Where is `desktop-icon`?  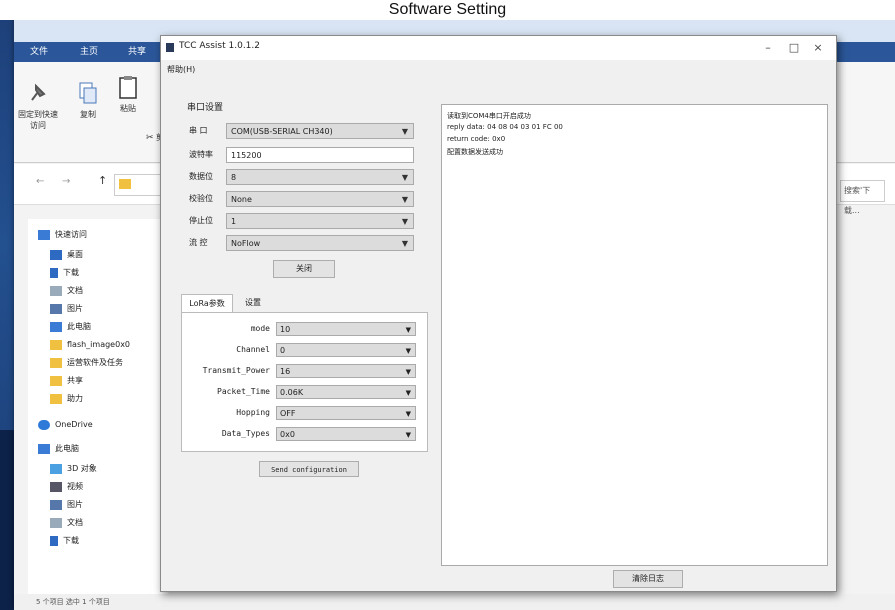 desktop-icon is located at coordinates (56, 254).